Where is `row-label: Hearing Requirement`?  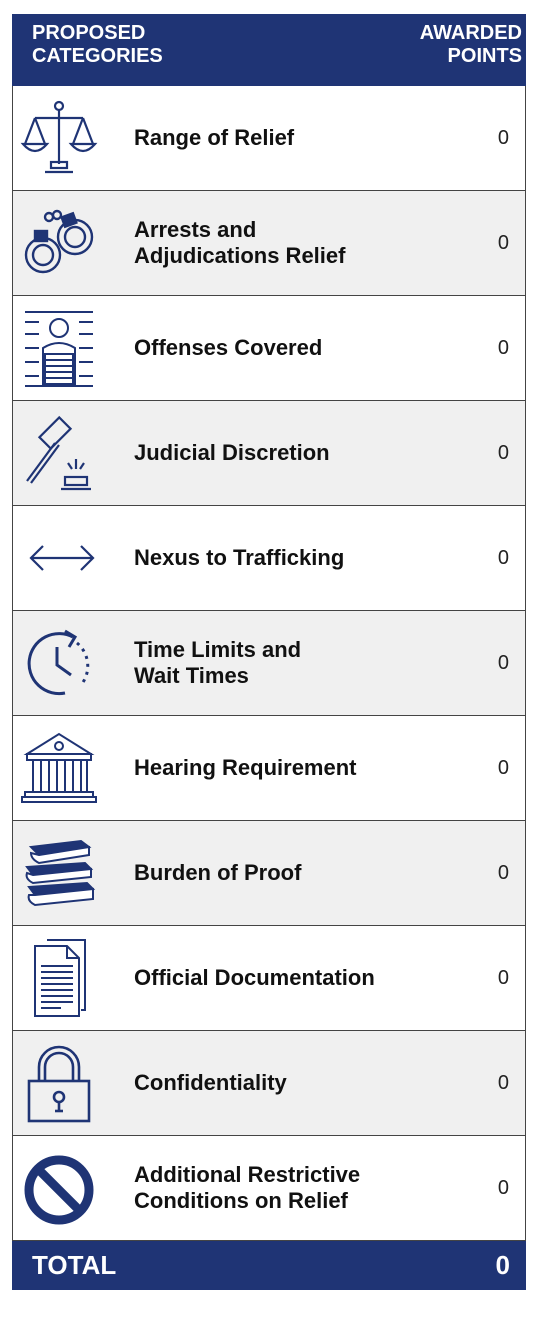 row-label: Hearing Requirement is located at coordinates (245, 767).